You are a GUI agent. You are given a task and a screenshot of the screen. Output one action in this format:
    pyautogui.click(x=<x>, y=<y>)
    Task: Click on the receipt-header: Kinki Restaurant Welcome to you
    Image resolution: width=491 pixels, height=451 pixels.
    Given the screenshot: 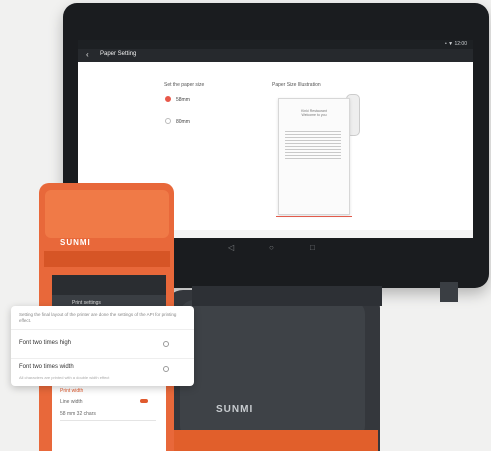 What is the action you would take?
    pyautogui.click(x=314, y=113)
    